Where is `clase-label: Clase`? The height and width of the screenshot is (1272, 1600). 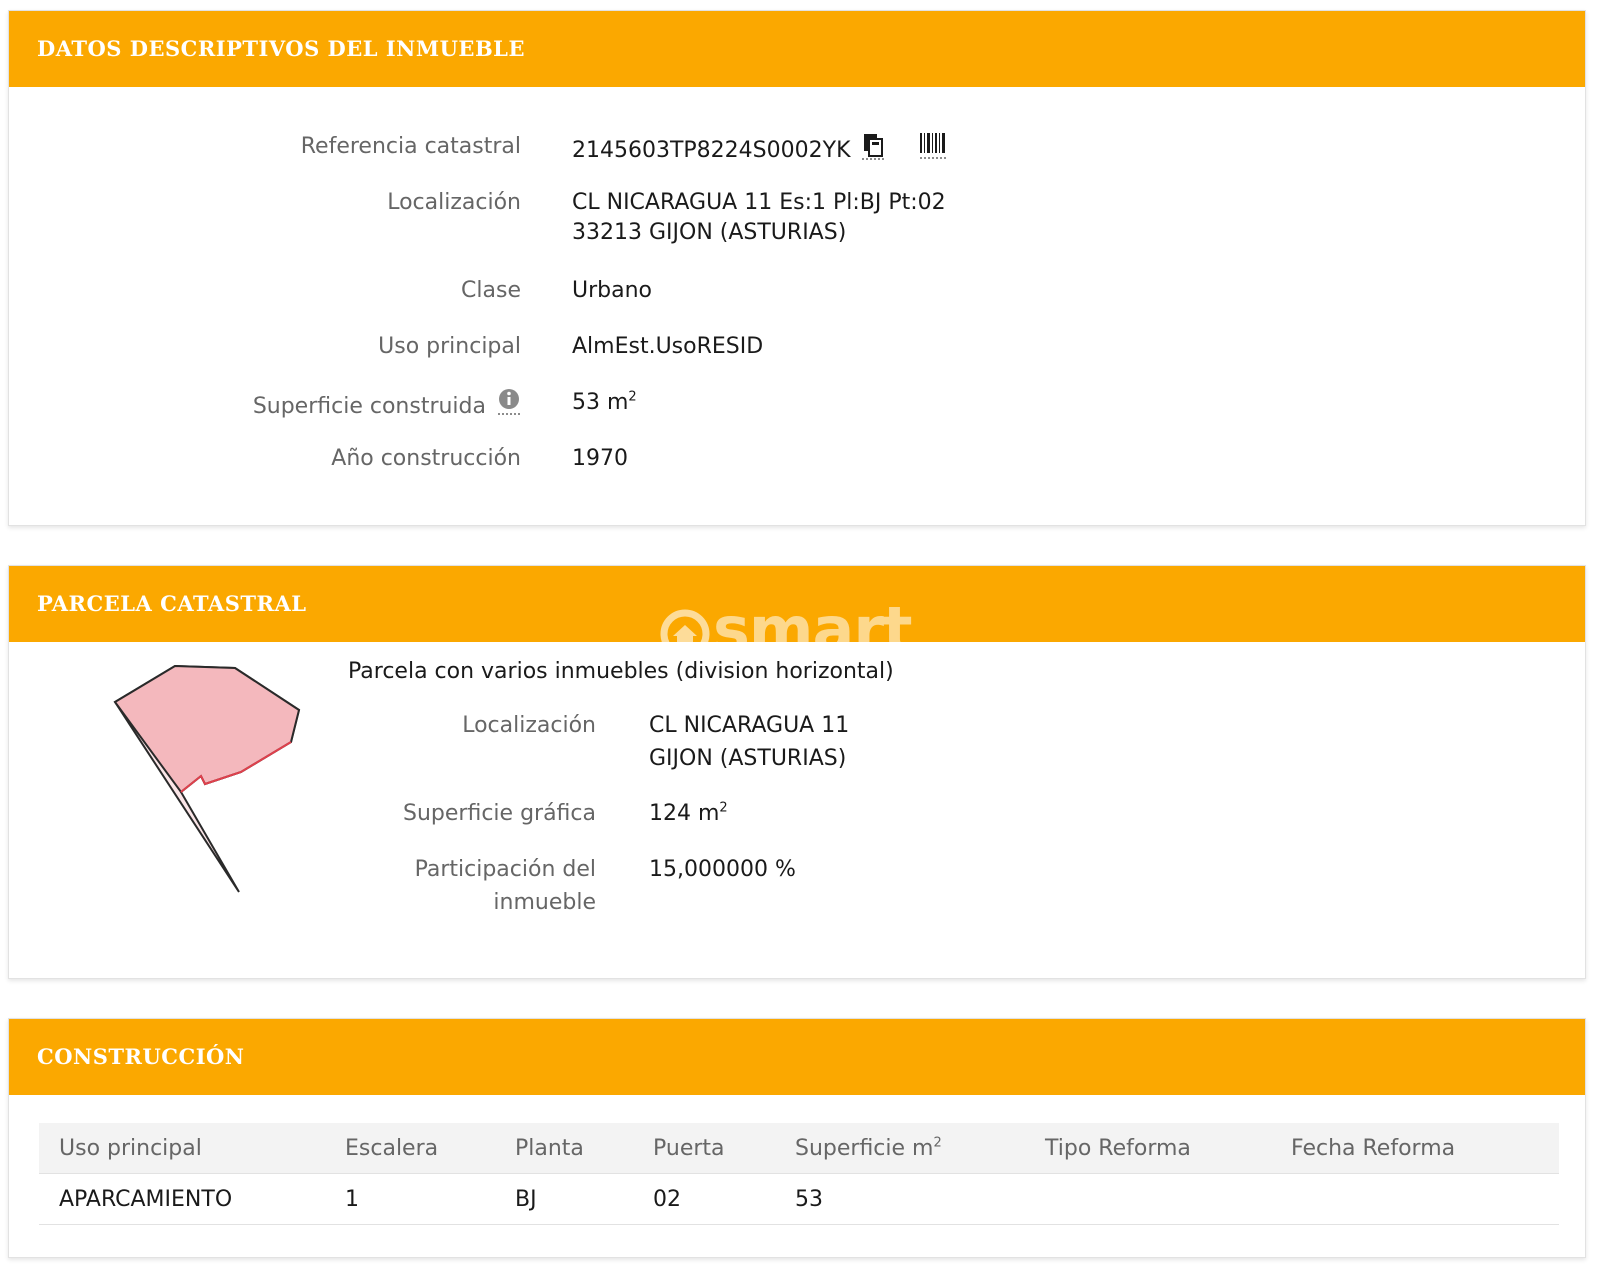 clase-label: Clase is located at coordinates (491, 290).